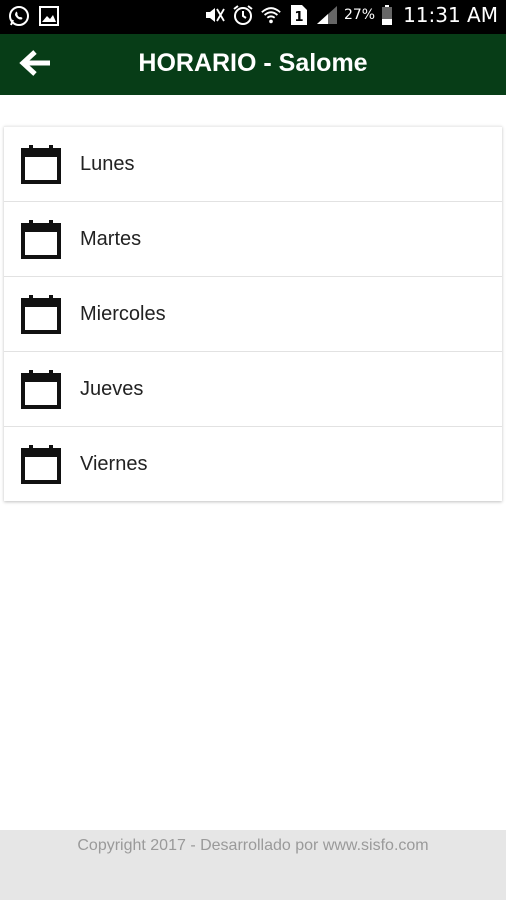 Image resolution: width=506 pixels, height=900 pixels. I want to click on clock: 11:31 AM, so click(450, 15).